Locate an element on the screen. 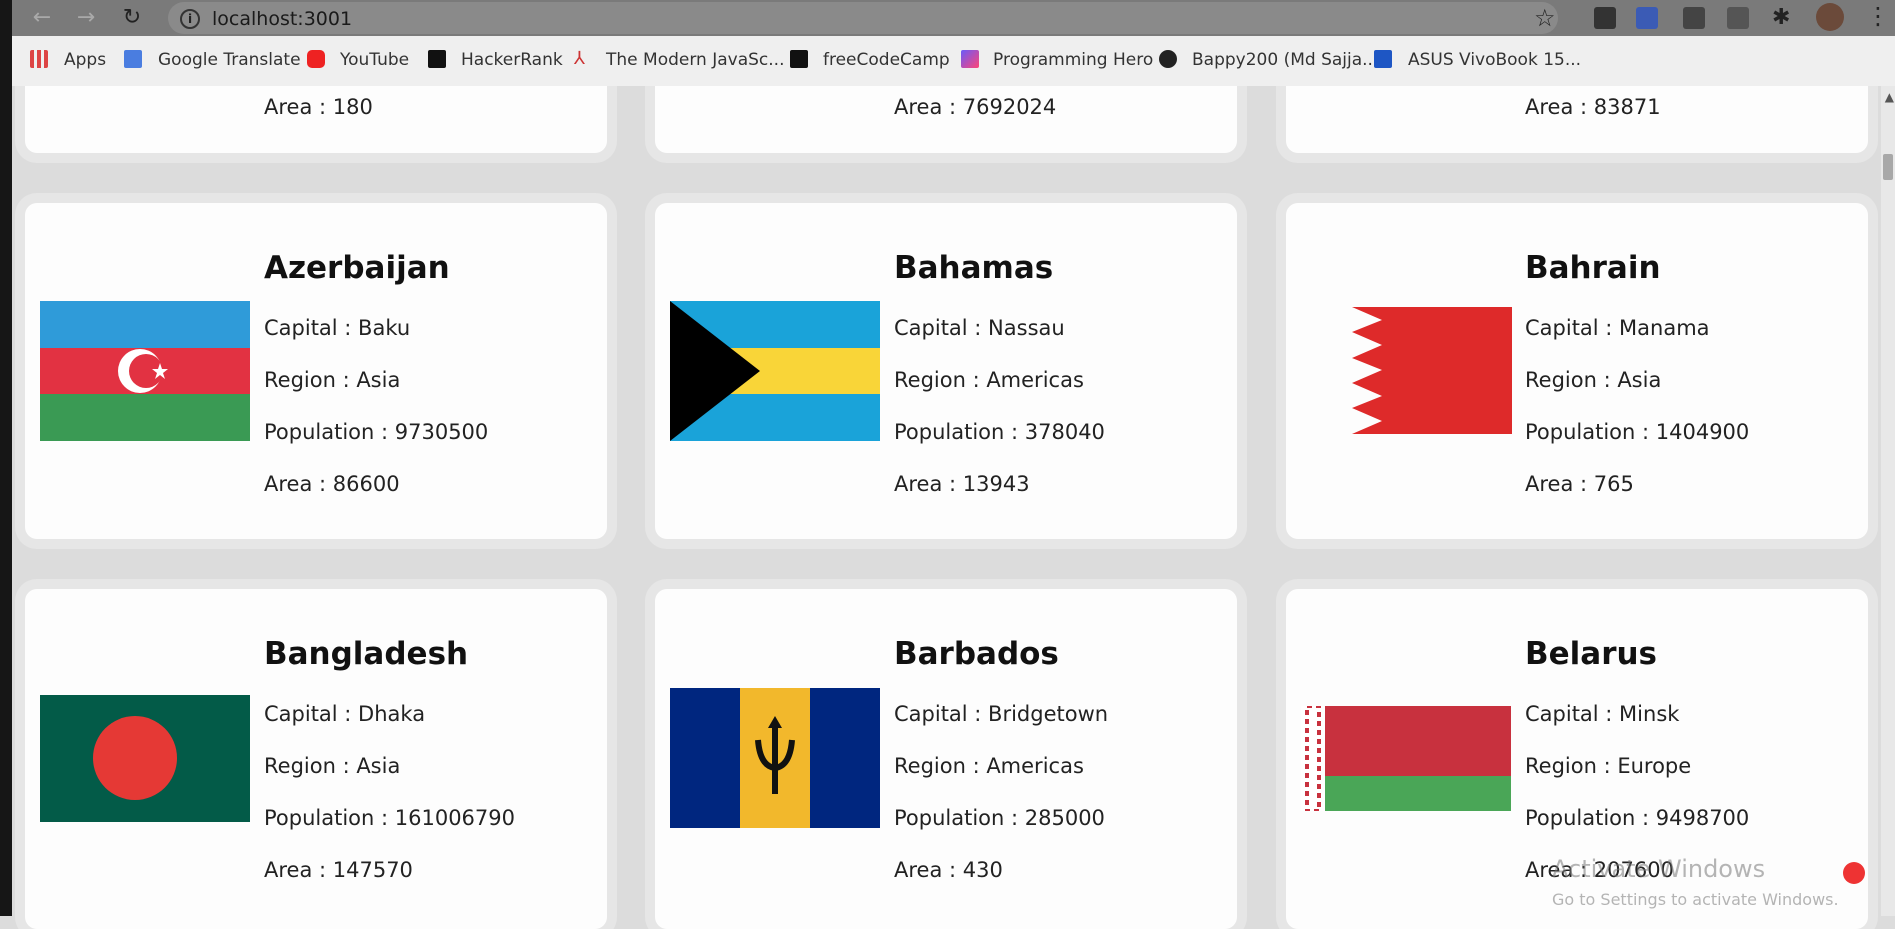 This screenshot has height=929, width=1895. country-name: Bangladesh is located at coordinates (366, 654).